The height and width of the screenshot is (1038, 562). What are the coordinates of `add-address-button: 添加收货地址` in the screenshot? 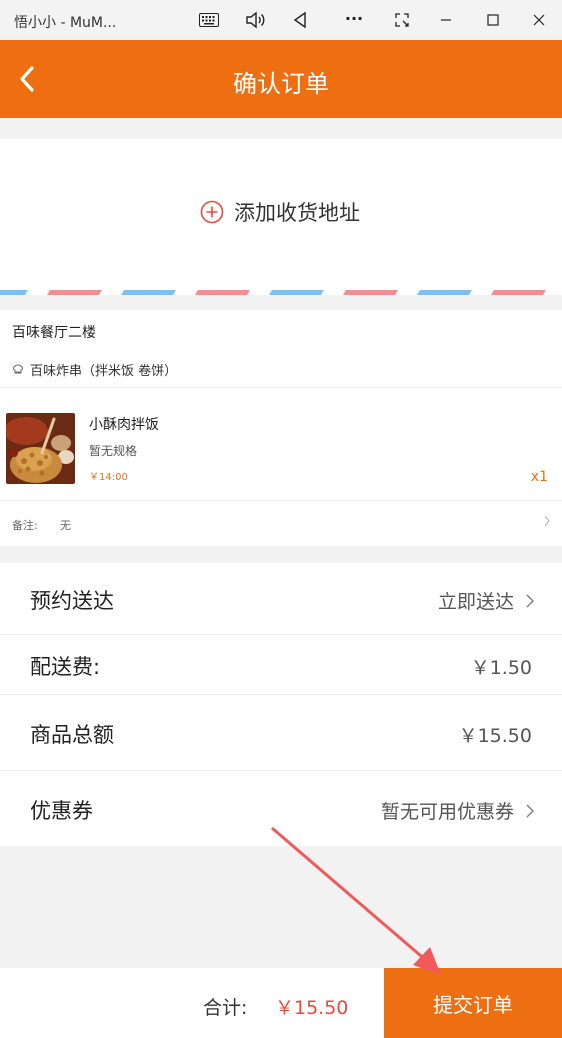 It's located at (280, 212).